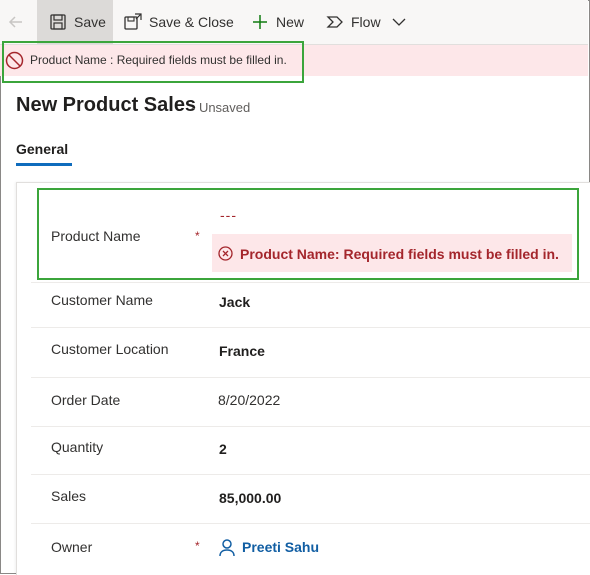  I want to click on save-close-button: Save & Close, so click(179, 22).